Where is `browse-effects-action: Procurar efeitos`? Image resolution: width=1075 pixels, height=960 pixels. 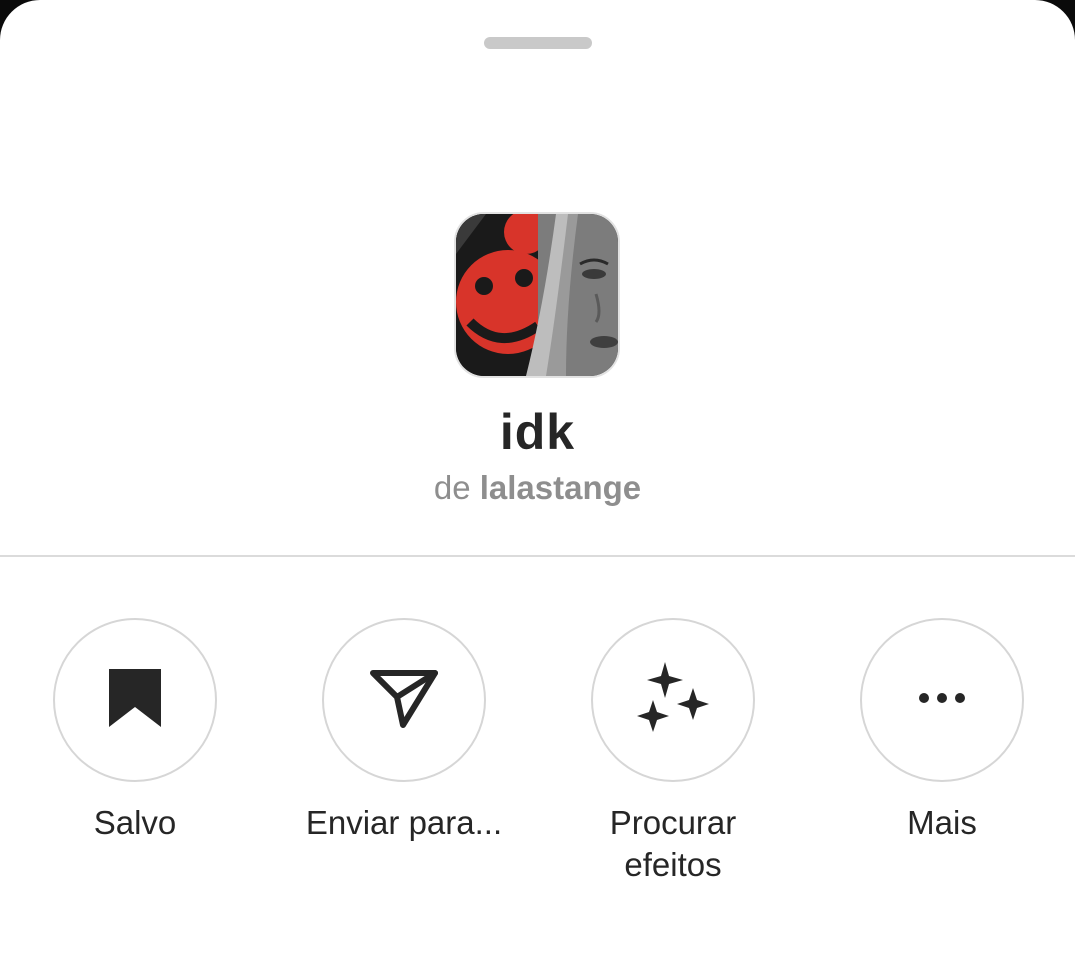 browse-effects-action: Procurar efeitos is located at coordinates (673, 752).